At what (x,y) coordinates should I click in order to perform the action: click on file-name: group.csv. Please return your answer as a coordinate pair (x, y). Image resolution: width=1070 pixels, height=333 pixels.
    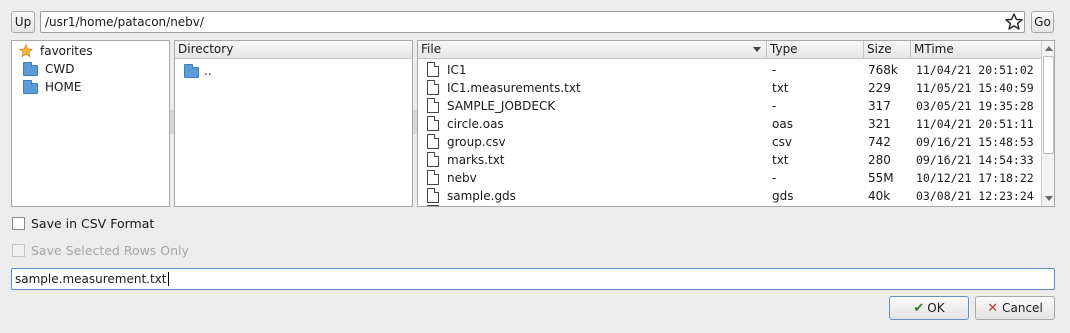
    Looking at the image, I should click on (476, 142).